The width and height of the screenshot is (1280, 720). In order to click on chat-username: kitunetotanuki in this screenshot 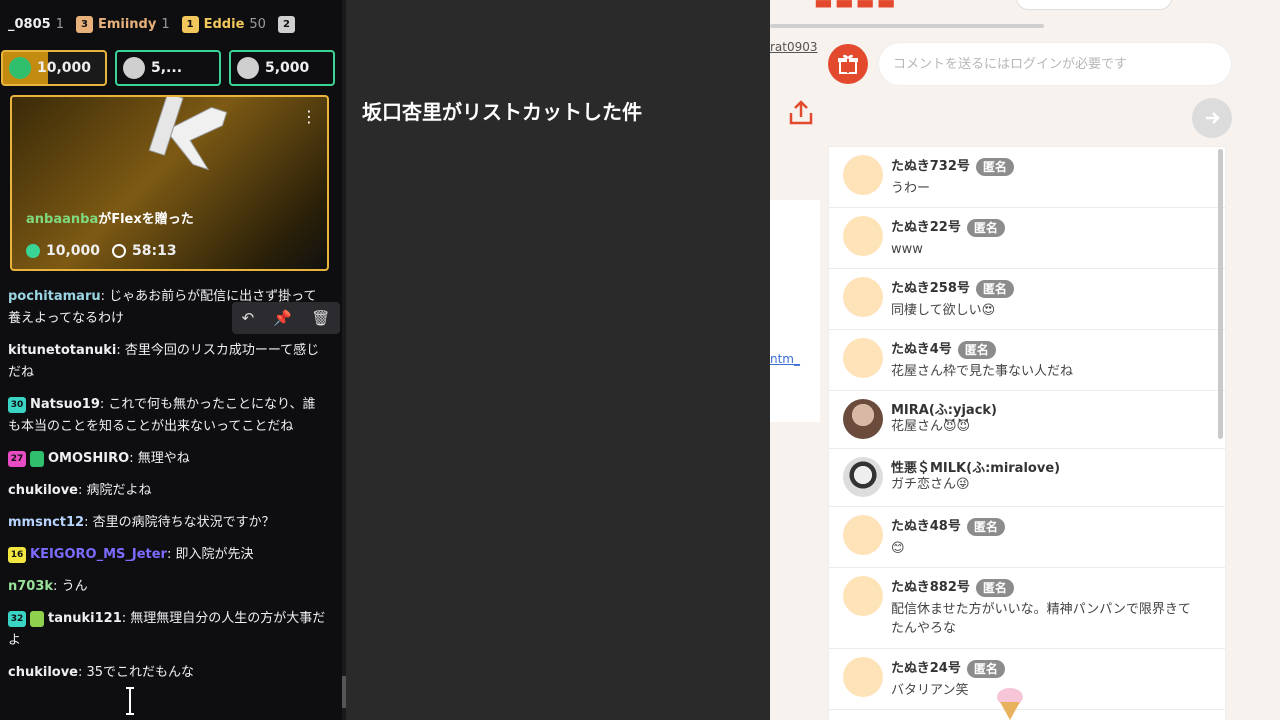, I will do `click(62, 350)`.